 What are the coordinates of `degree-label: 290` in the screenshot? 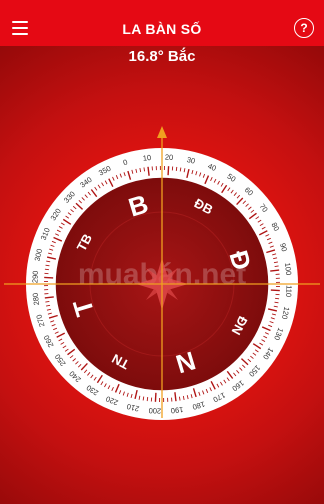 It's located at (35, 276).